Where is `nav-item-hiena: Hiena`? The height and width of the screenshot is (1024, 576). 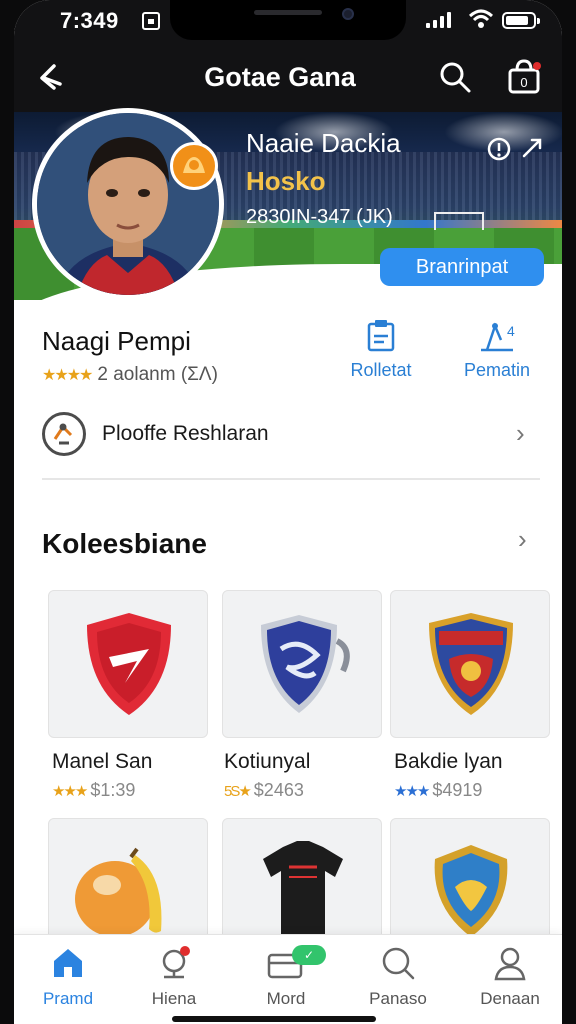 nav-item-hiena: Hiena is located at coordinates (174, 976).